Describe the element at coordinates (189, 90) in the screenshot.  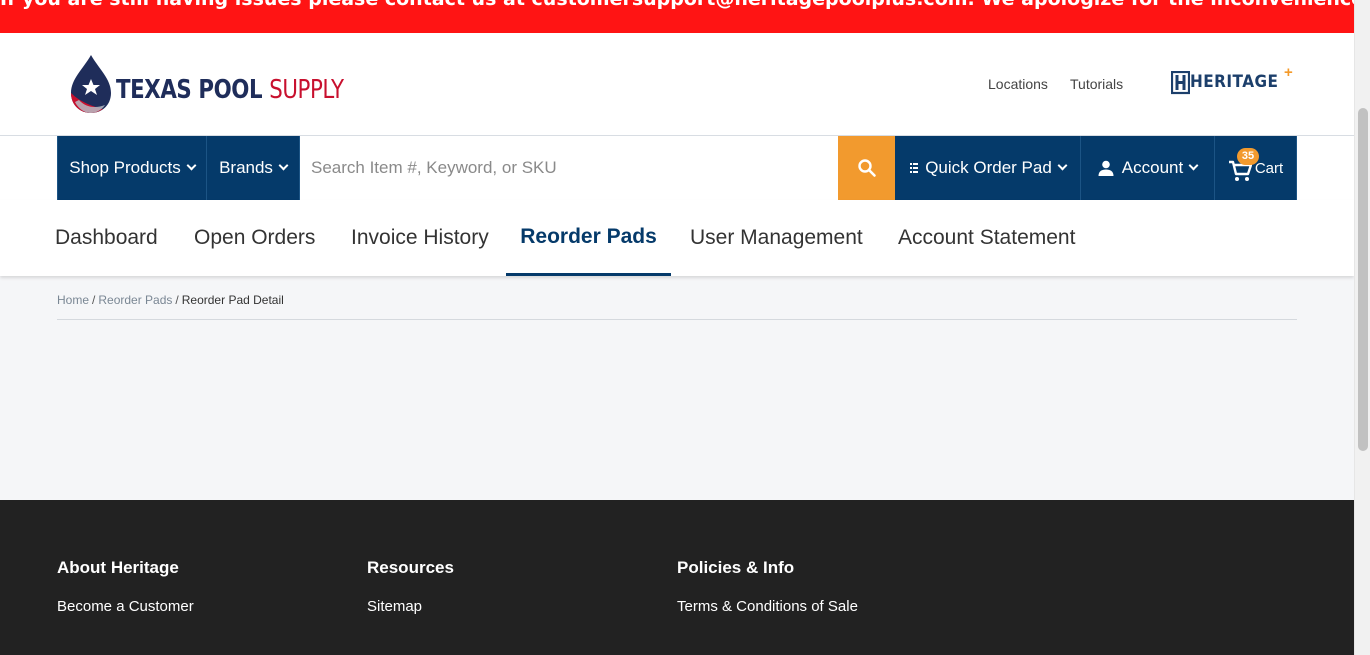
I see `logo-word-texas-pool: TEXAS POOL` at that location.